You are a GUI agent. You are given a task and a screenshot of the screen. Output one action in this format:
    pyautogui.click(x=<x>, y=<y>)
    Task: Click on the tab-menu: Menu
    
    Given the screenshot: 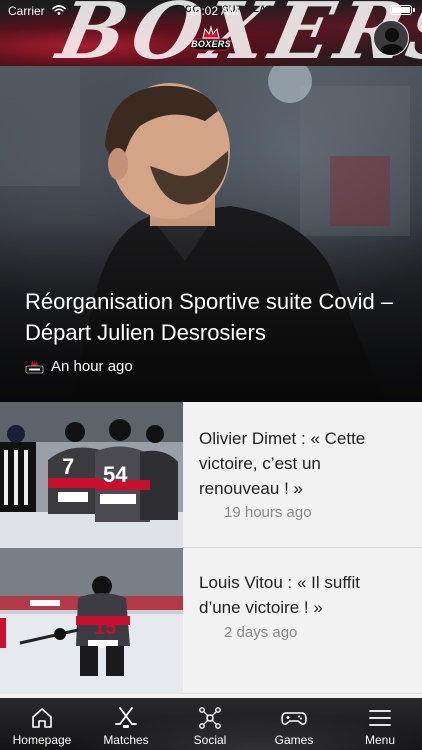 What is the action you would take?
    pyautogui.click(x=380, y=724)
    